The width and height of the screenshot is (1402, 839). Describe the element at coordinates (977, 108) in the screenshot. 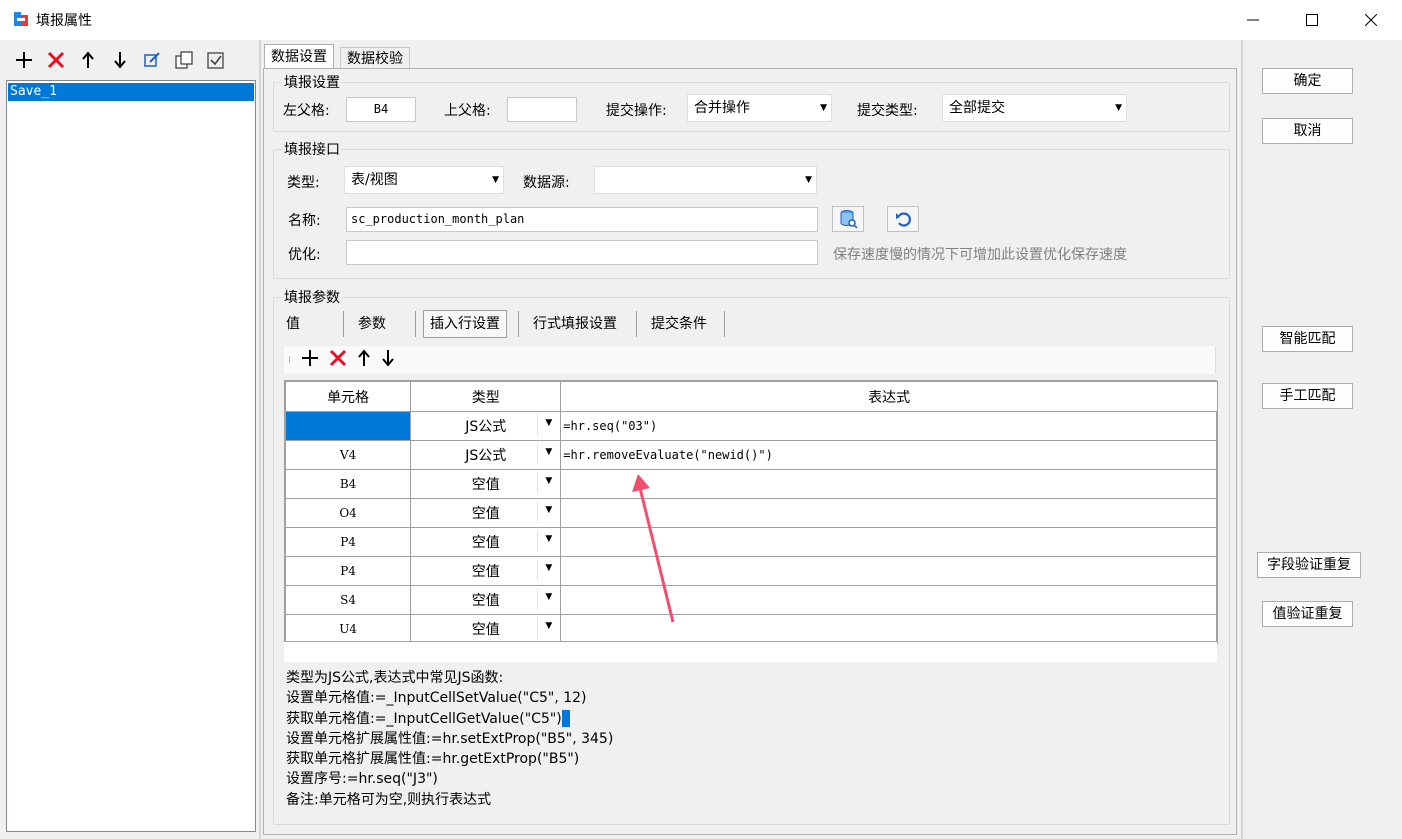

I see `submit-type-value: 全部提交` at that location.